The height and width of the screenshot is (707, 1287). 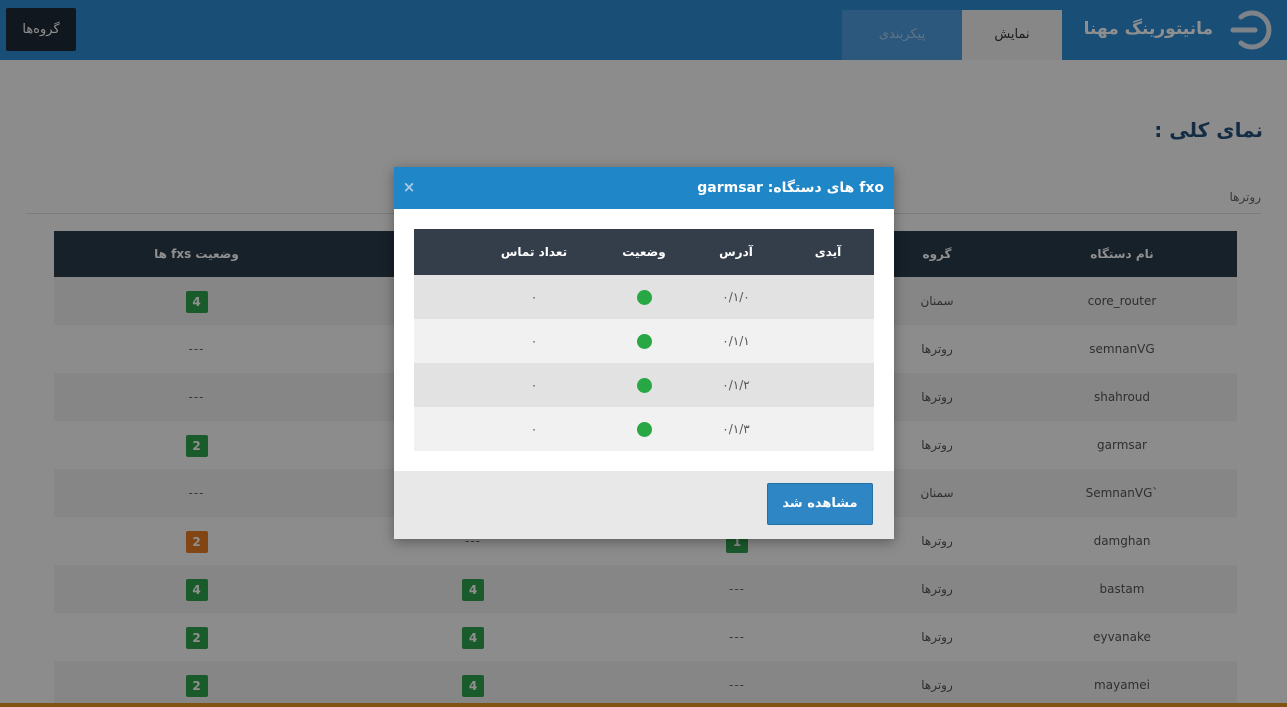 I want to click on fxo-table-header: آیدی آدرس وضعیت تعداد تماس, so click(x=644, y=252).